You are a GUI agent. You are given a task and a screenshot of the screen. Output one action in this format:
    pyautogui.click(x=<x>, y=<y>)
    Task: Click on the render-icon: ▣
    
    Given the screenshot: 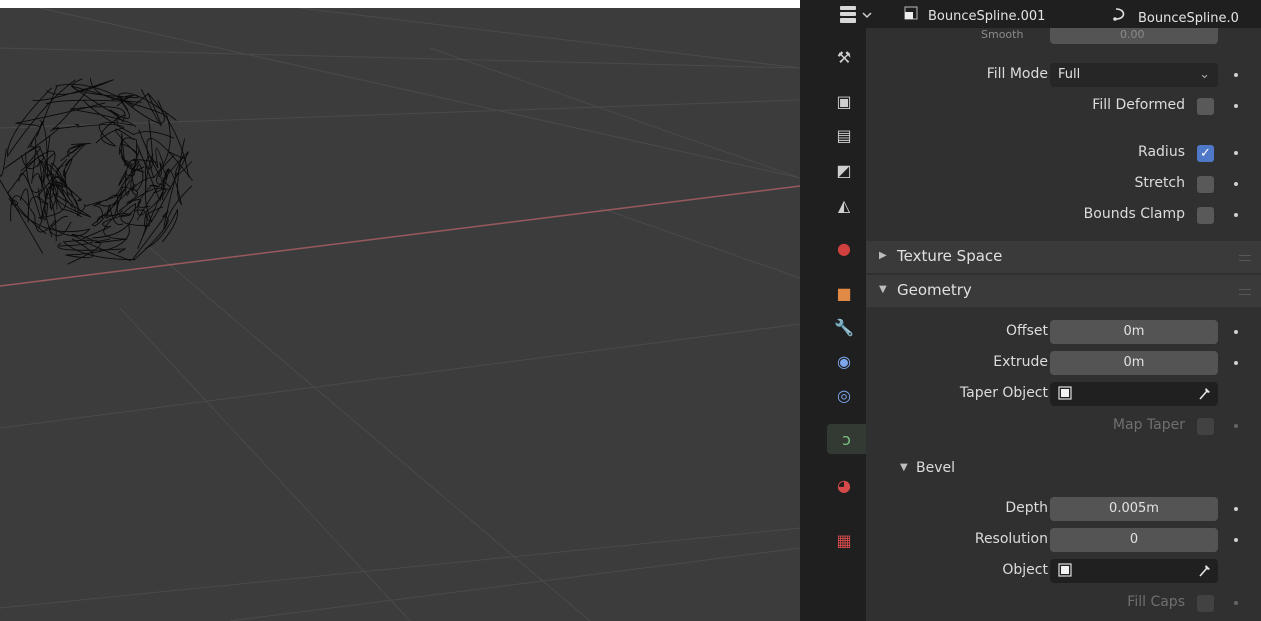 What is the action you would take?
    pyautogui.click(x=844, y=101)
    